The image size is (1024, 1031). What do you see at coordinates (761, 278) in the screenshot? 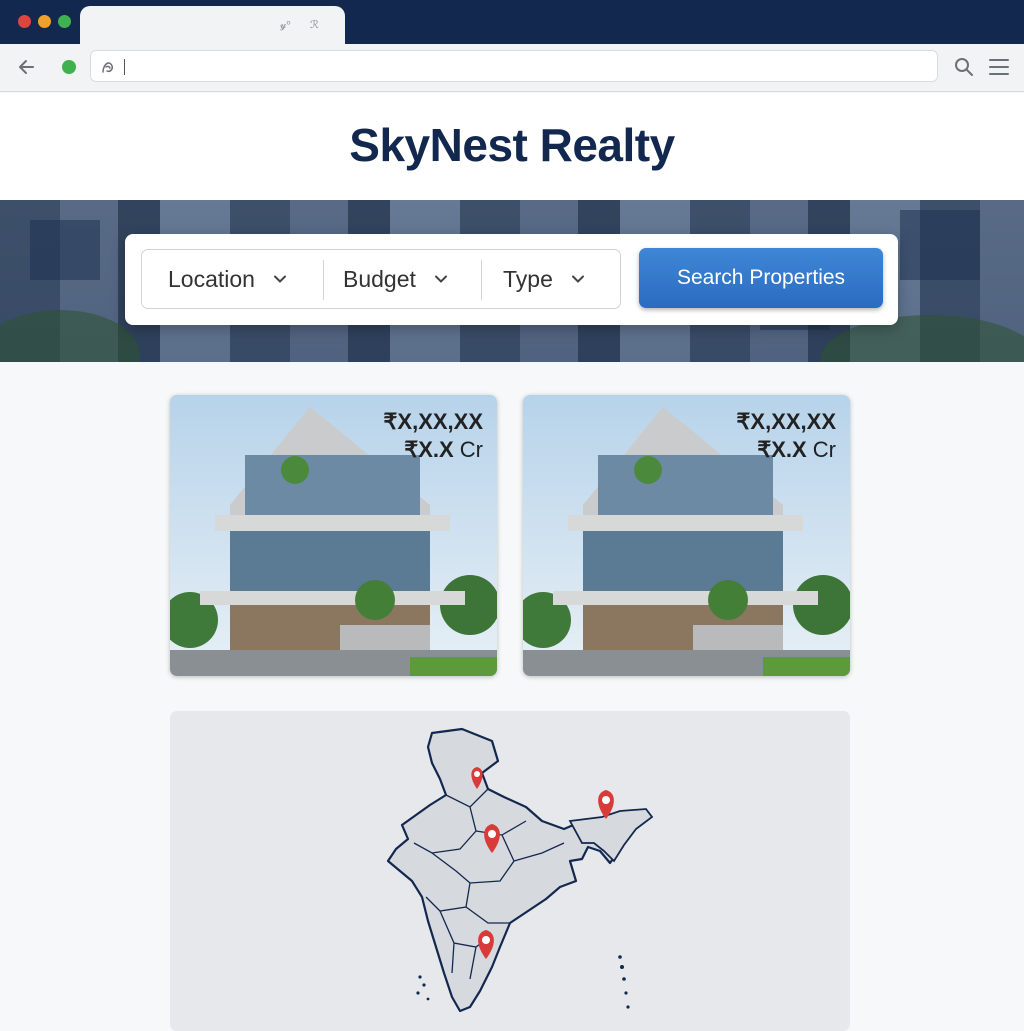
I see `search-properties-button: Search Properties` at bounding box center [761, 278].